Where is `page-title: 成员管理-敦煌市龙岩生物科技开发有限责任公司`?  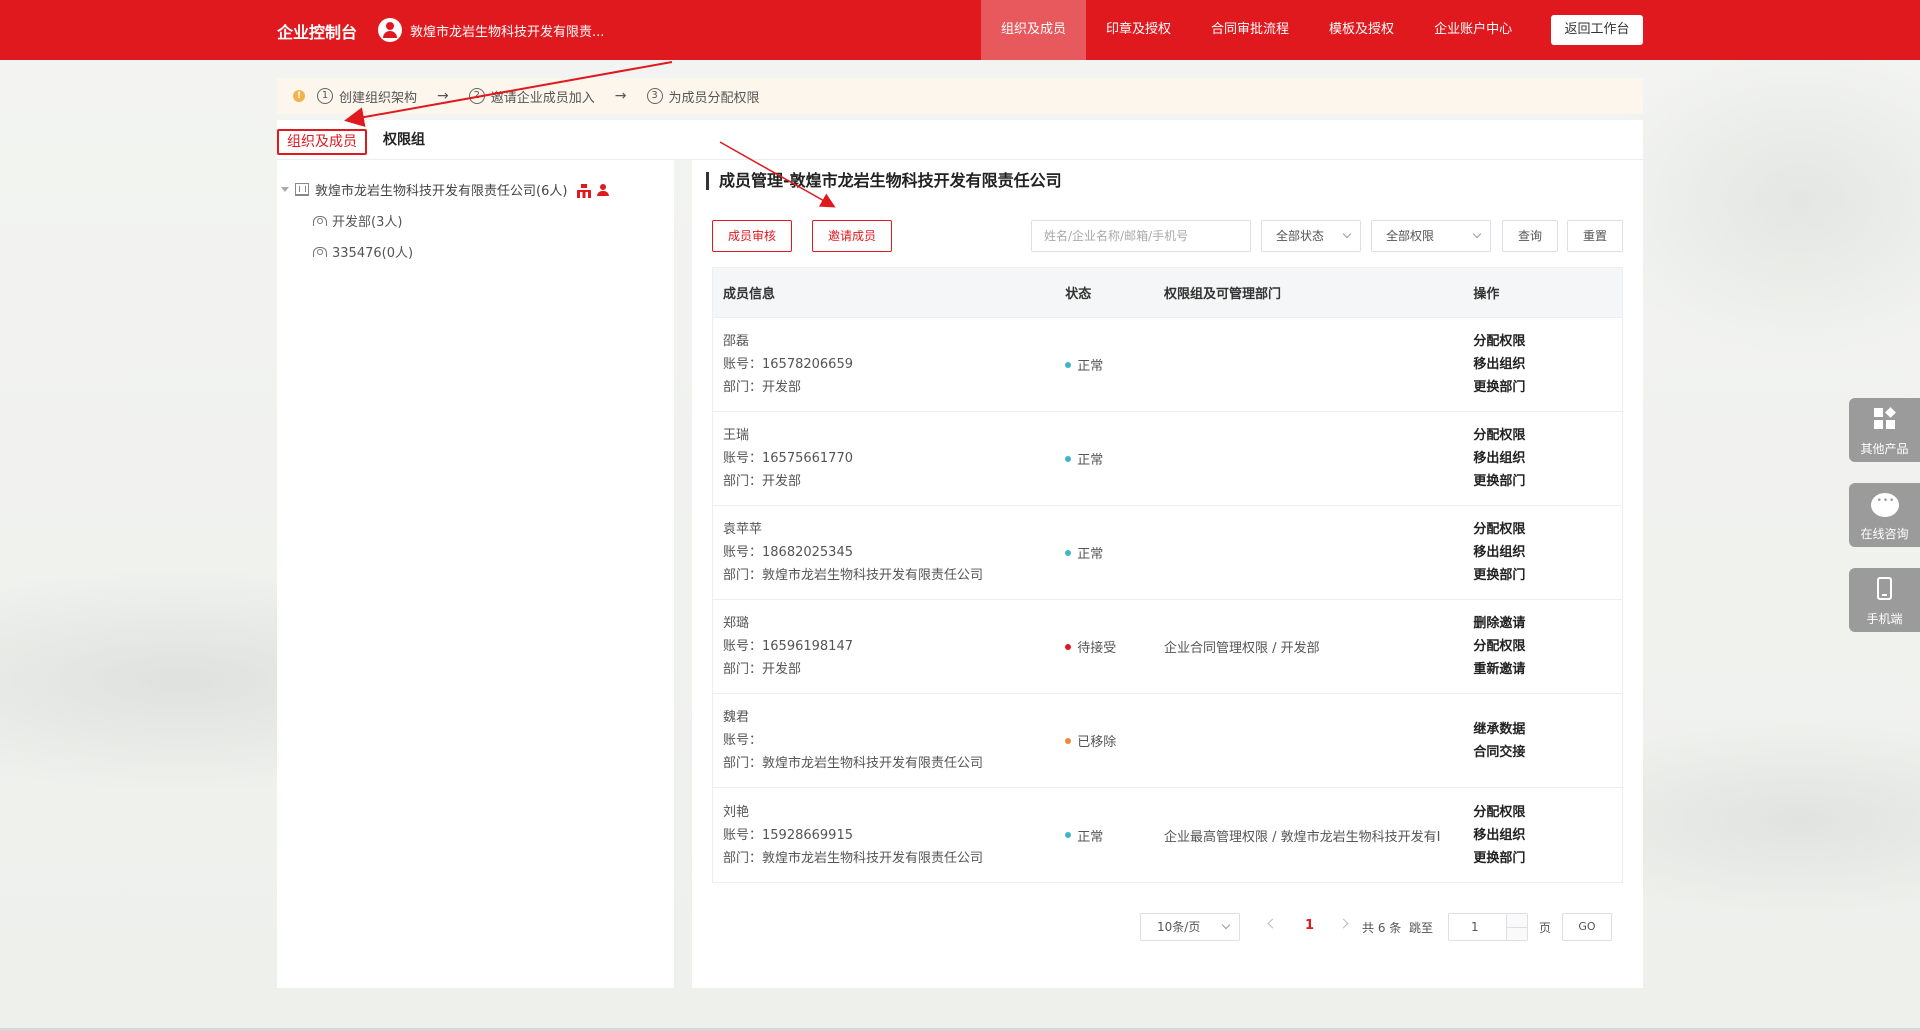
page-title: 成员管理-敦煌市龙岩生物科技开发有限责任公司 is located at coordinates (884, 181).